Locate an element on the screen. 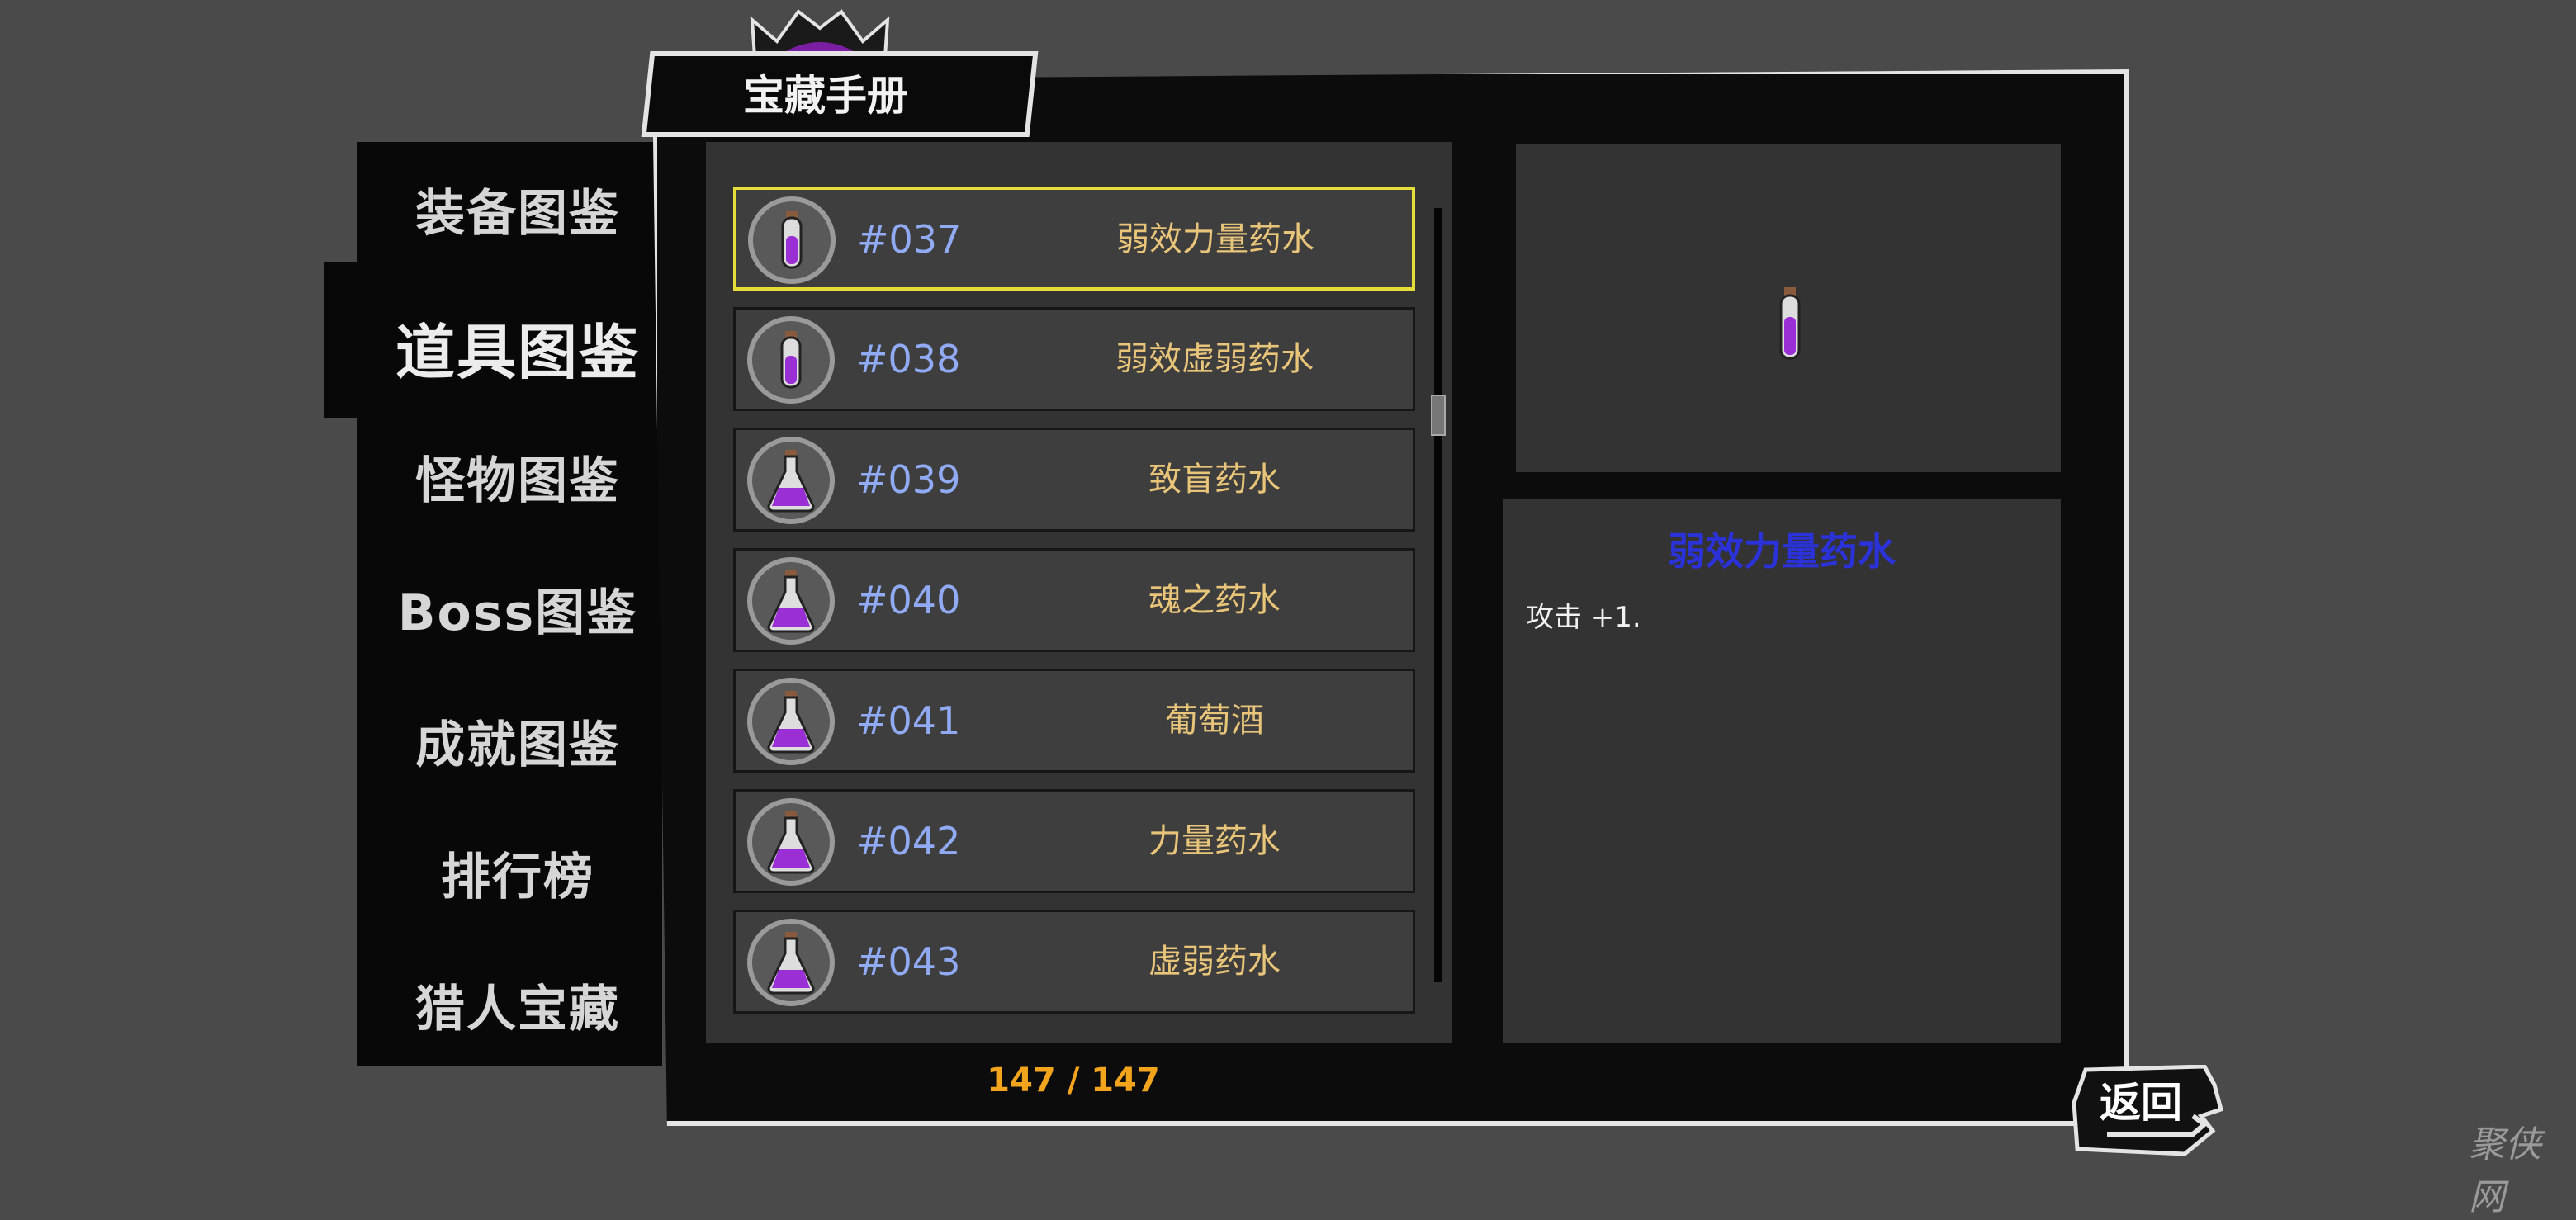 The width and height of the screenshot is (2576, 1220). list-item: #040 魂之药水 is located at coordinates (1074, 600).